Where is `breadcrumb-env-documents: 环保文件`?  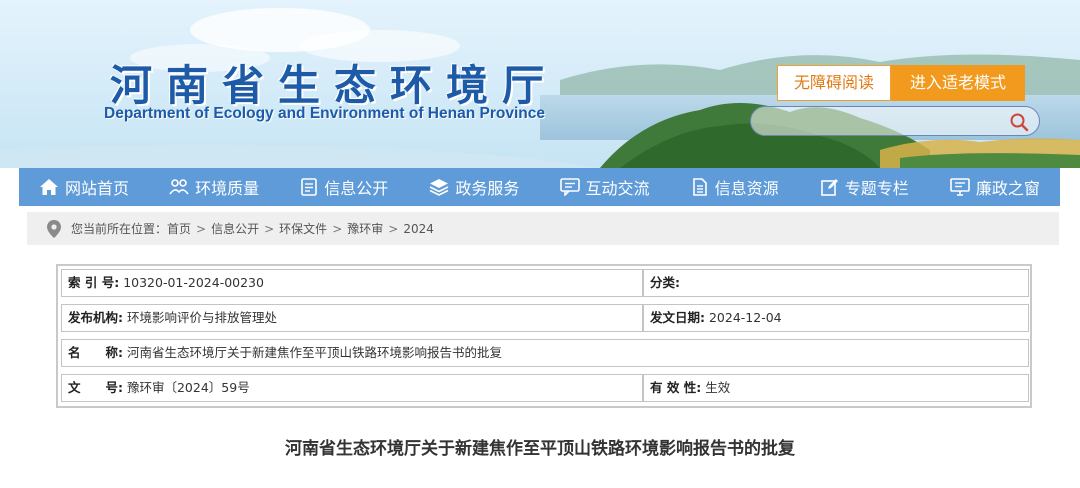 breadcrumb-env-documents: 环保文件 is located at coordinates (303, 228).